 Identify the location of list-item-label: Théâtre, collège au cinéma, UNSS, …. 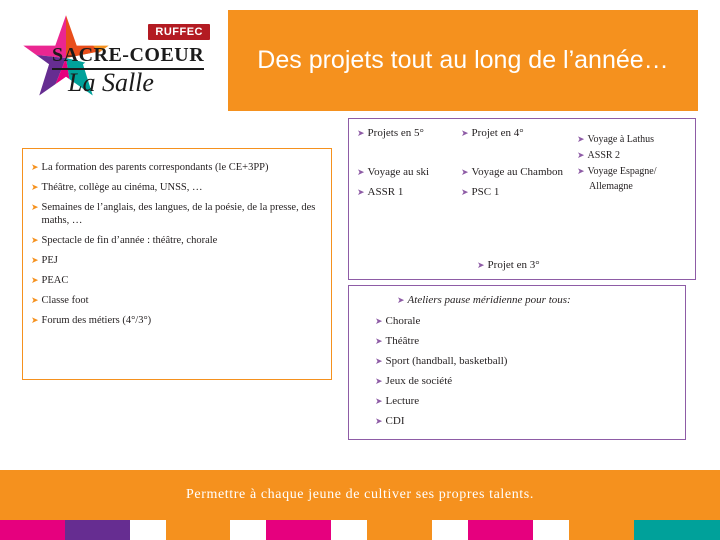
(122, 187).